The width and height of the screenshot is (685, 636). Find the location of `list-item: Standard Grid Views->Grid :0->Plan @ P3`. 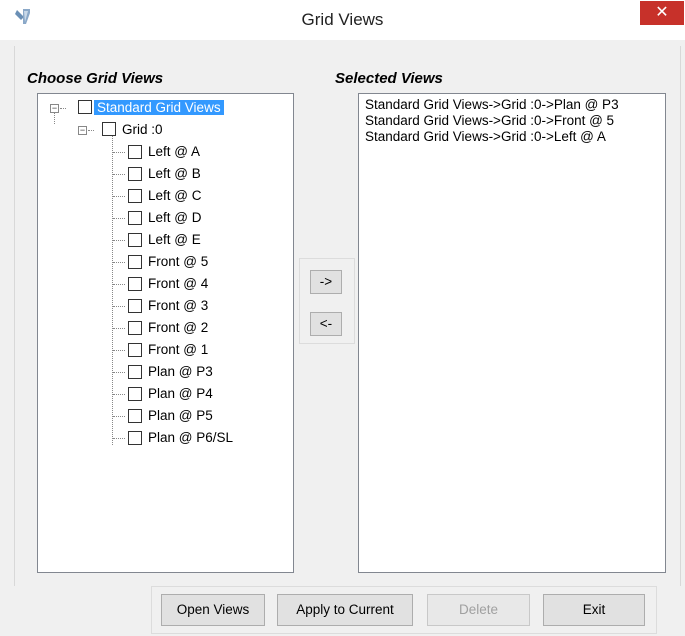

list-item: Standard Grid Views->Grid :0->Plan @ P3 is located at coordinates (492, 105).